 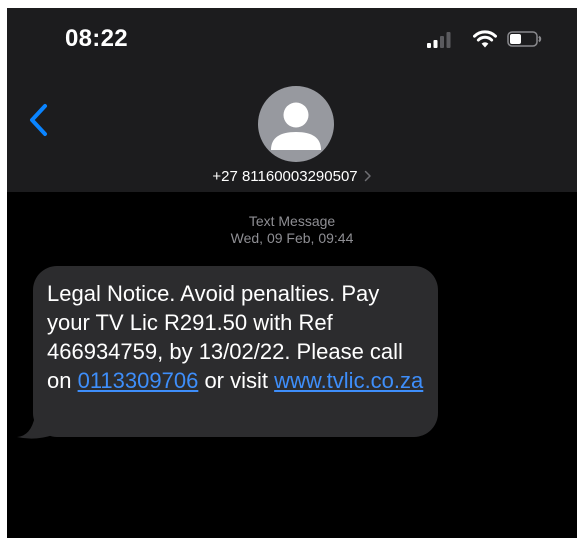 I want to click on message-type-label: Text Message, so click(x=292, y=221).